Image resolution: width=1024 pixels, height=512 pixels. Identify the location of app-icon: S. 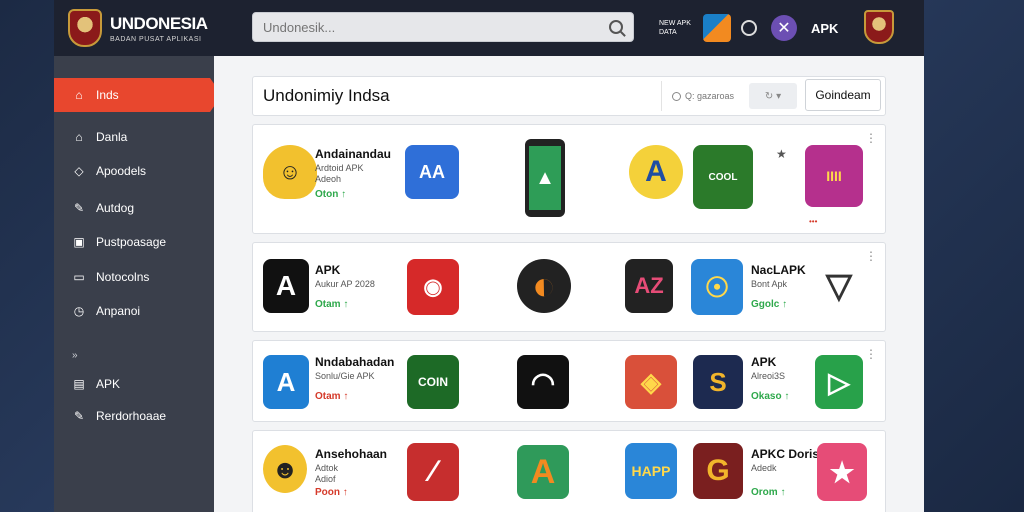
(718, 382).